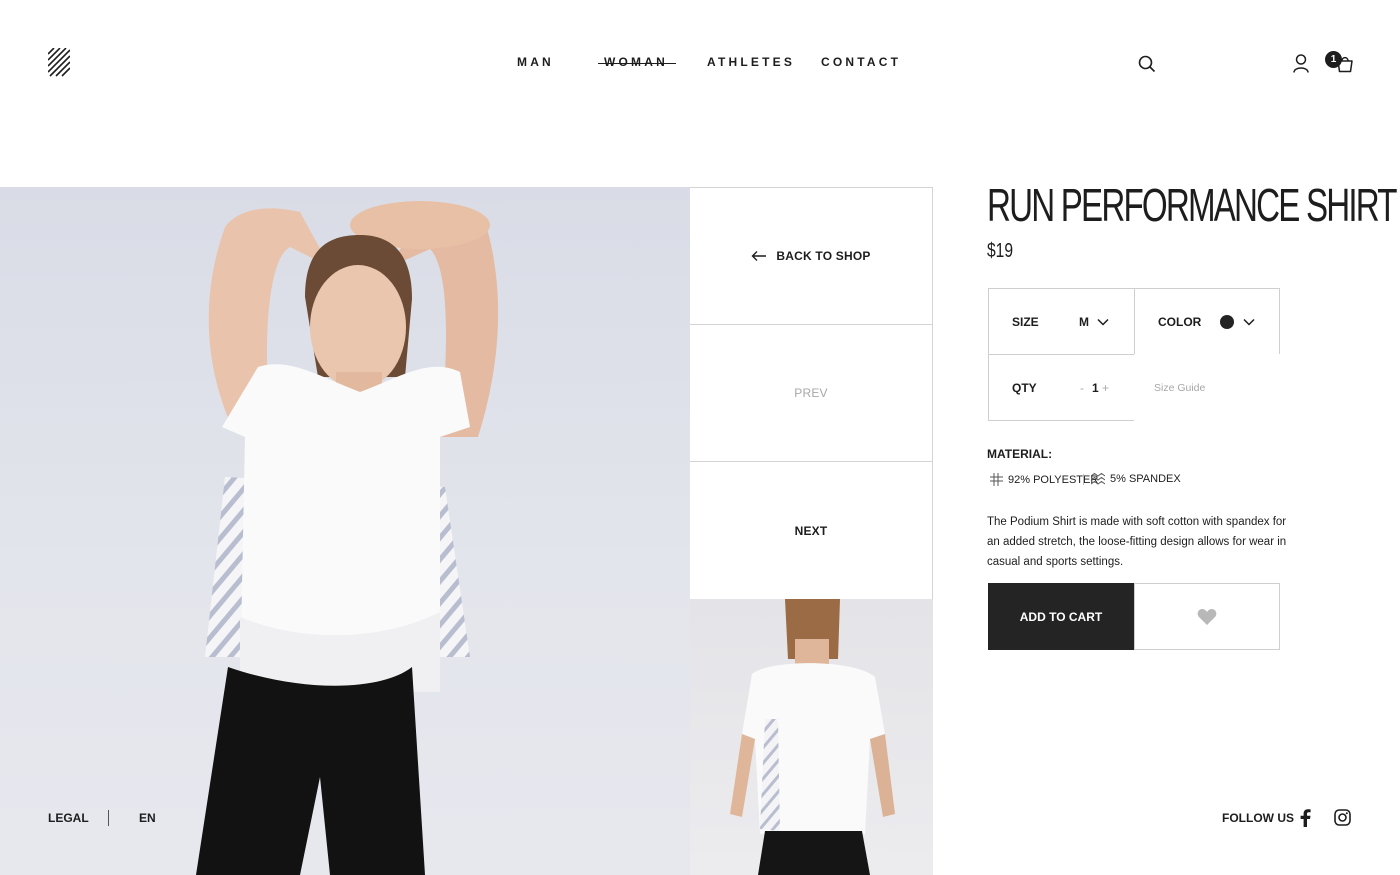 The height and width of the screenshot is (875, 1400). Describe the element at coordinates (1024, 387) in the screenshot. I see `qty-label: QTY` at that location.